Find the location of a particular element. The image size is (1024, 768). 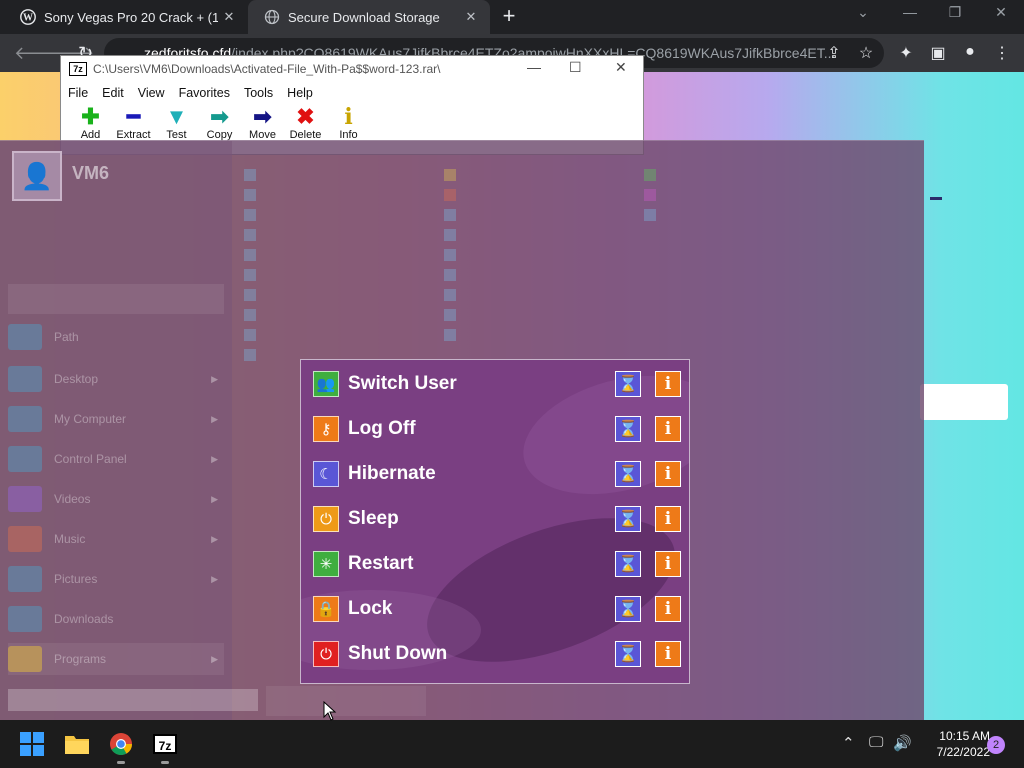

tab-secure-download: Secure Download Storage ✕ is located at coordinates (369, 17).